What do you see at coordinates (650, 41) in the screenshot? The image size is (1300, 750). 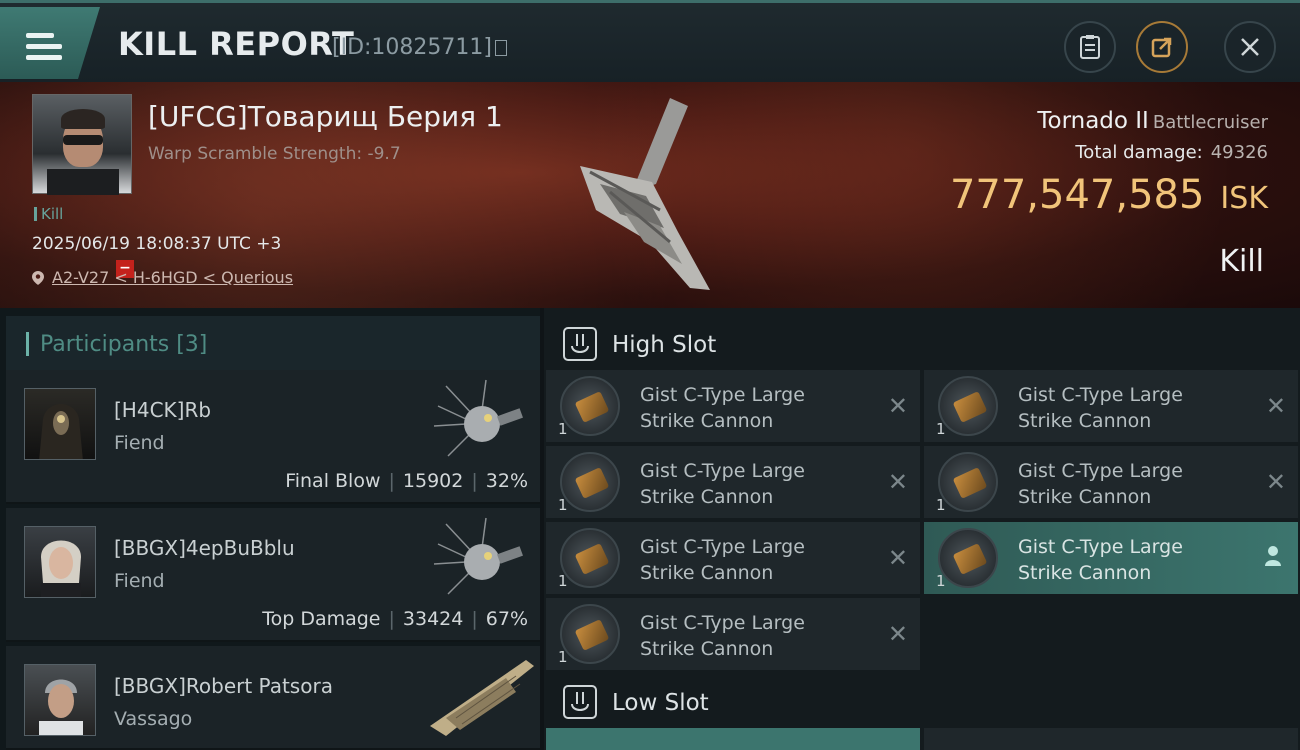 I see `title-bar: KILL REPORT [ID:10825711]` at bounding box center [650, 41].